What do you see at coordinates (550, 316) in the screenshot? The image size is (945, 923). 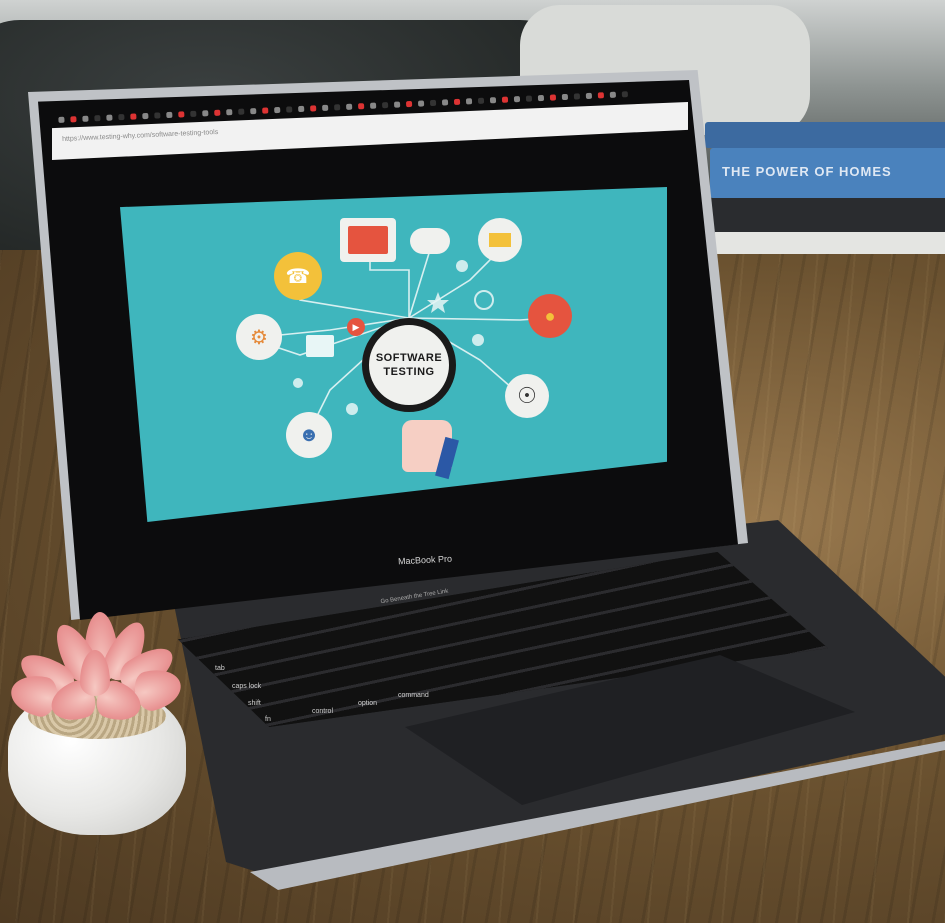 I see `lightbulb-icon: ●` at bounding box center [550, 316].